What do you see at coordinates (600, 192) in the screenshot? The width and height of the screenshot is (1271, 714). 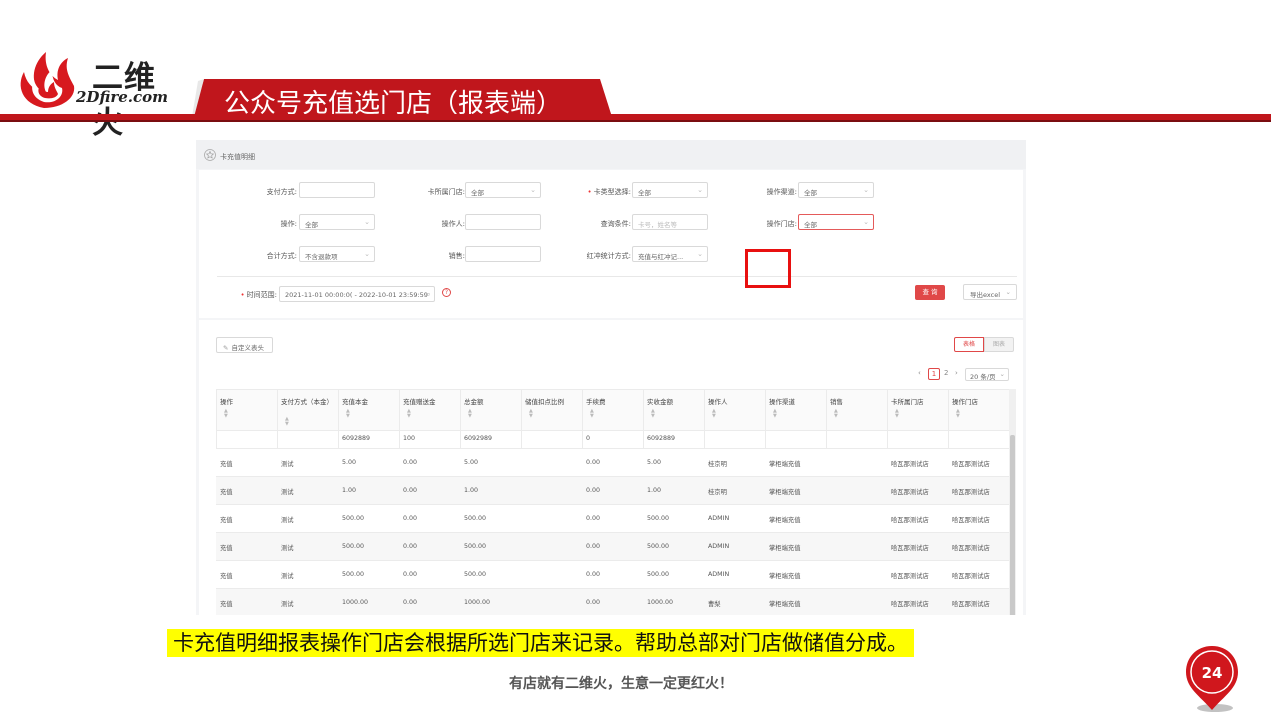 I see `card-type-label: • 卡类型选择:` at bounding box center [600, 192].